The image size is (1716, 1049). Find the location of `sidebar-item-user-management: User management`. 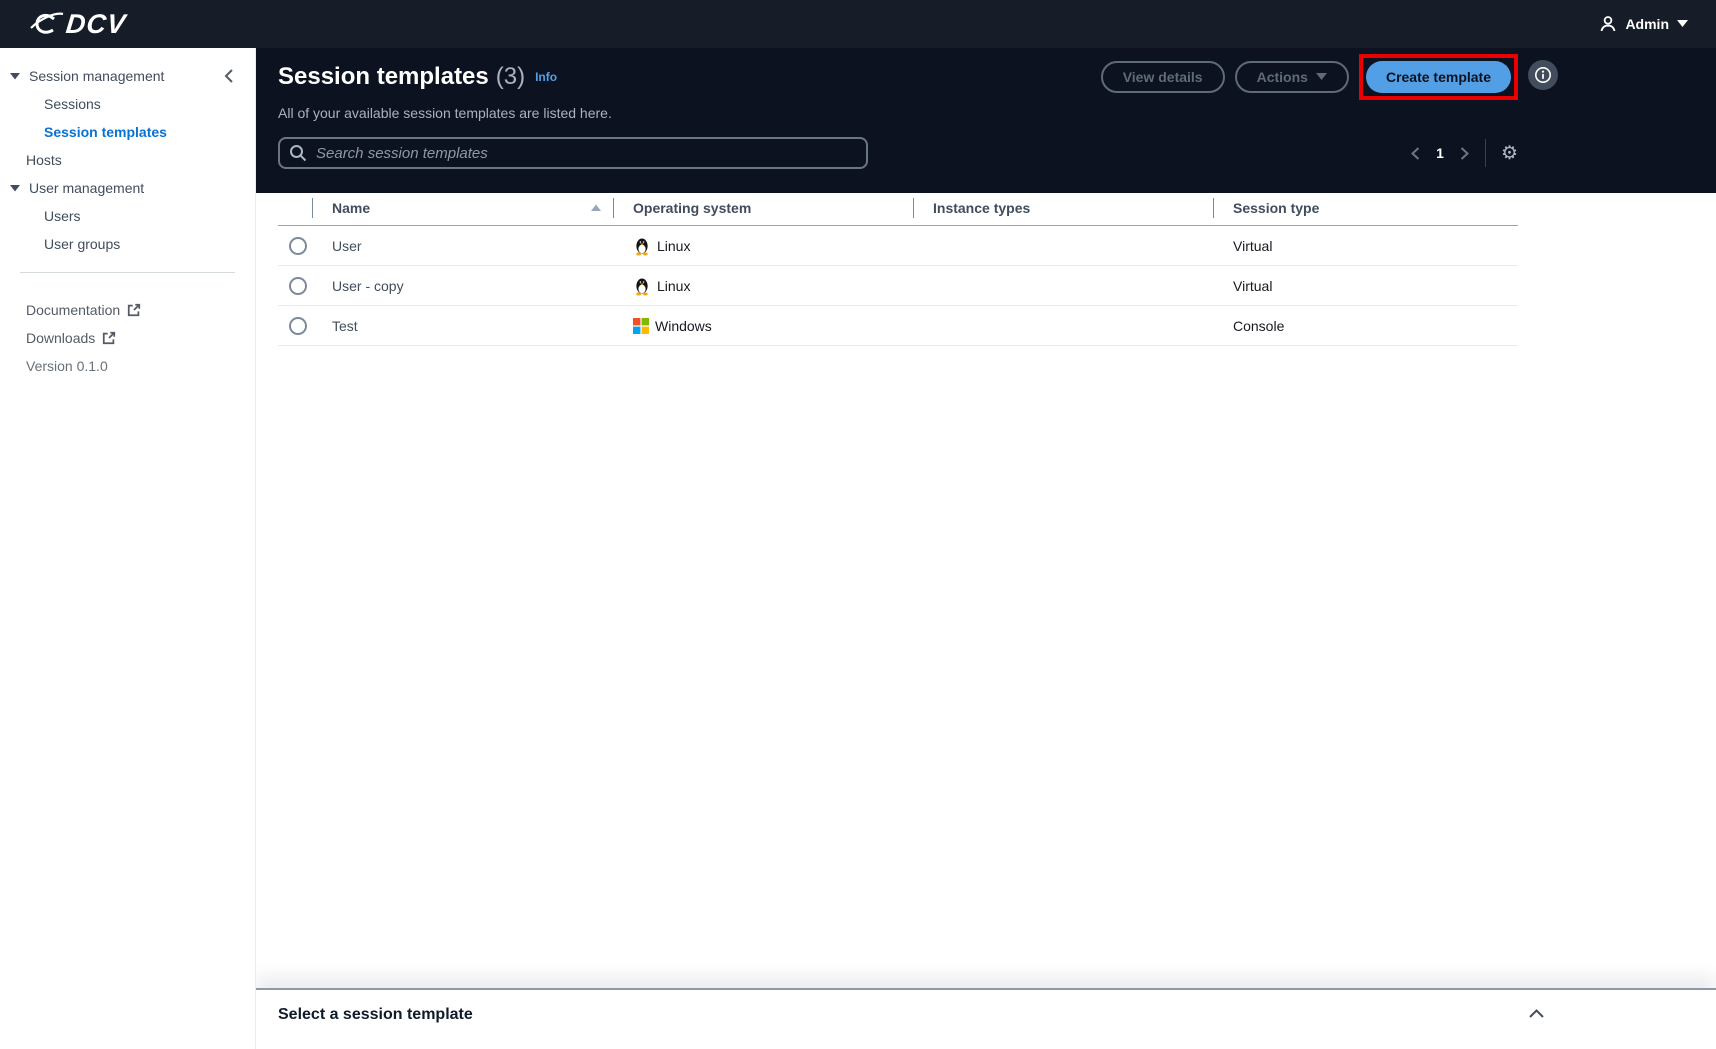

sidebar-item-user-management: User management is located at coordinates (127, 188).